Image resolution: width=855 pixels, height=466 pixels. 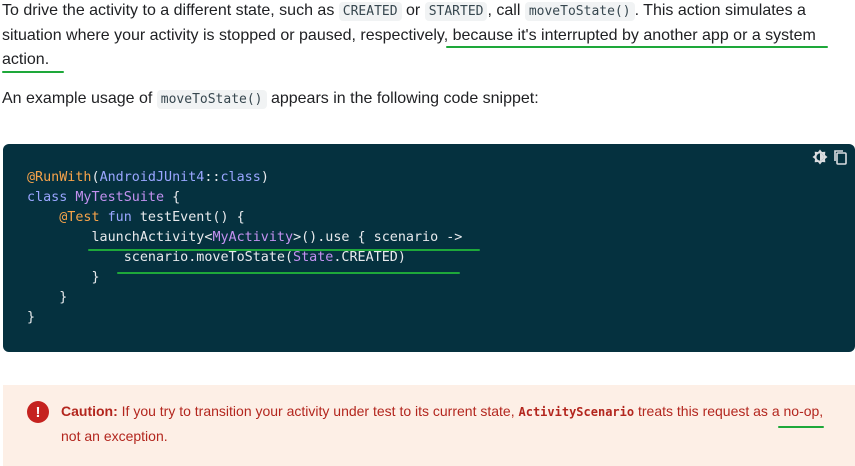 I want to click on theme-toggle-icon, so click(x=820, y=157).